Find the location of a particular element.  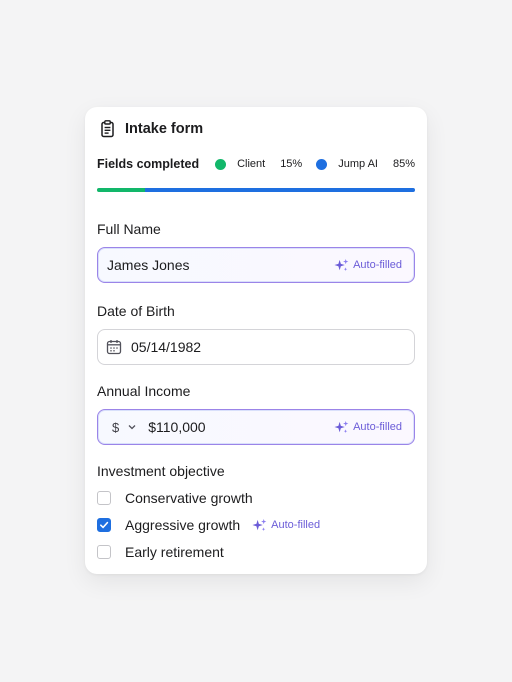

option-aggressive-growth: Aggressive growth Auto-filled is located at coordinates (208, 525).